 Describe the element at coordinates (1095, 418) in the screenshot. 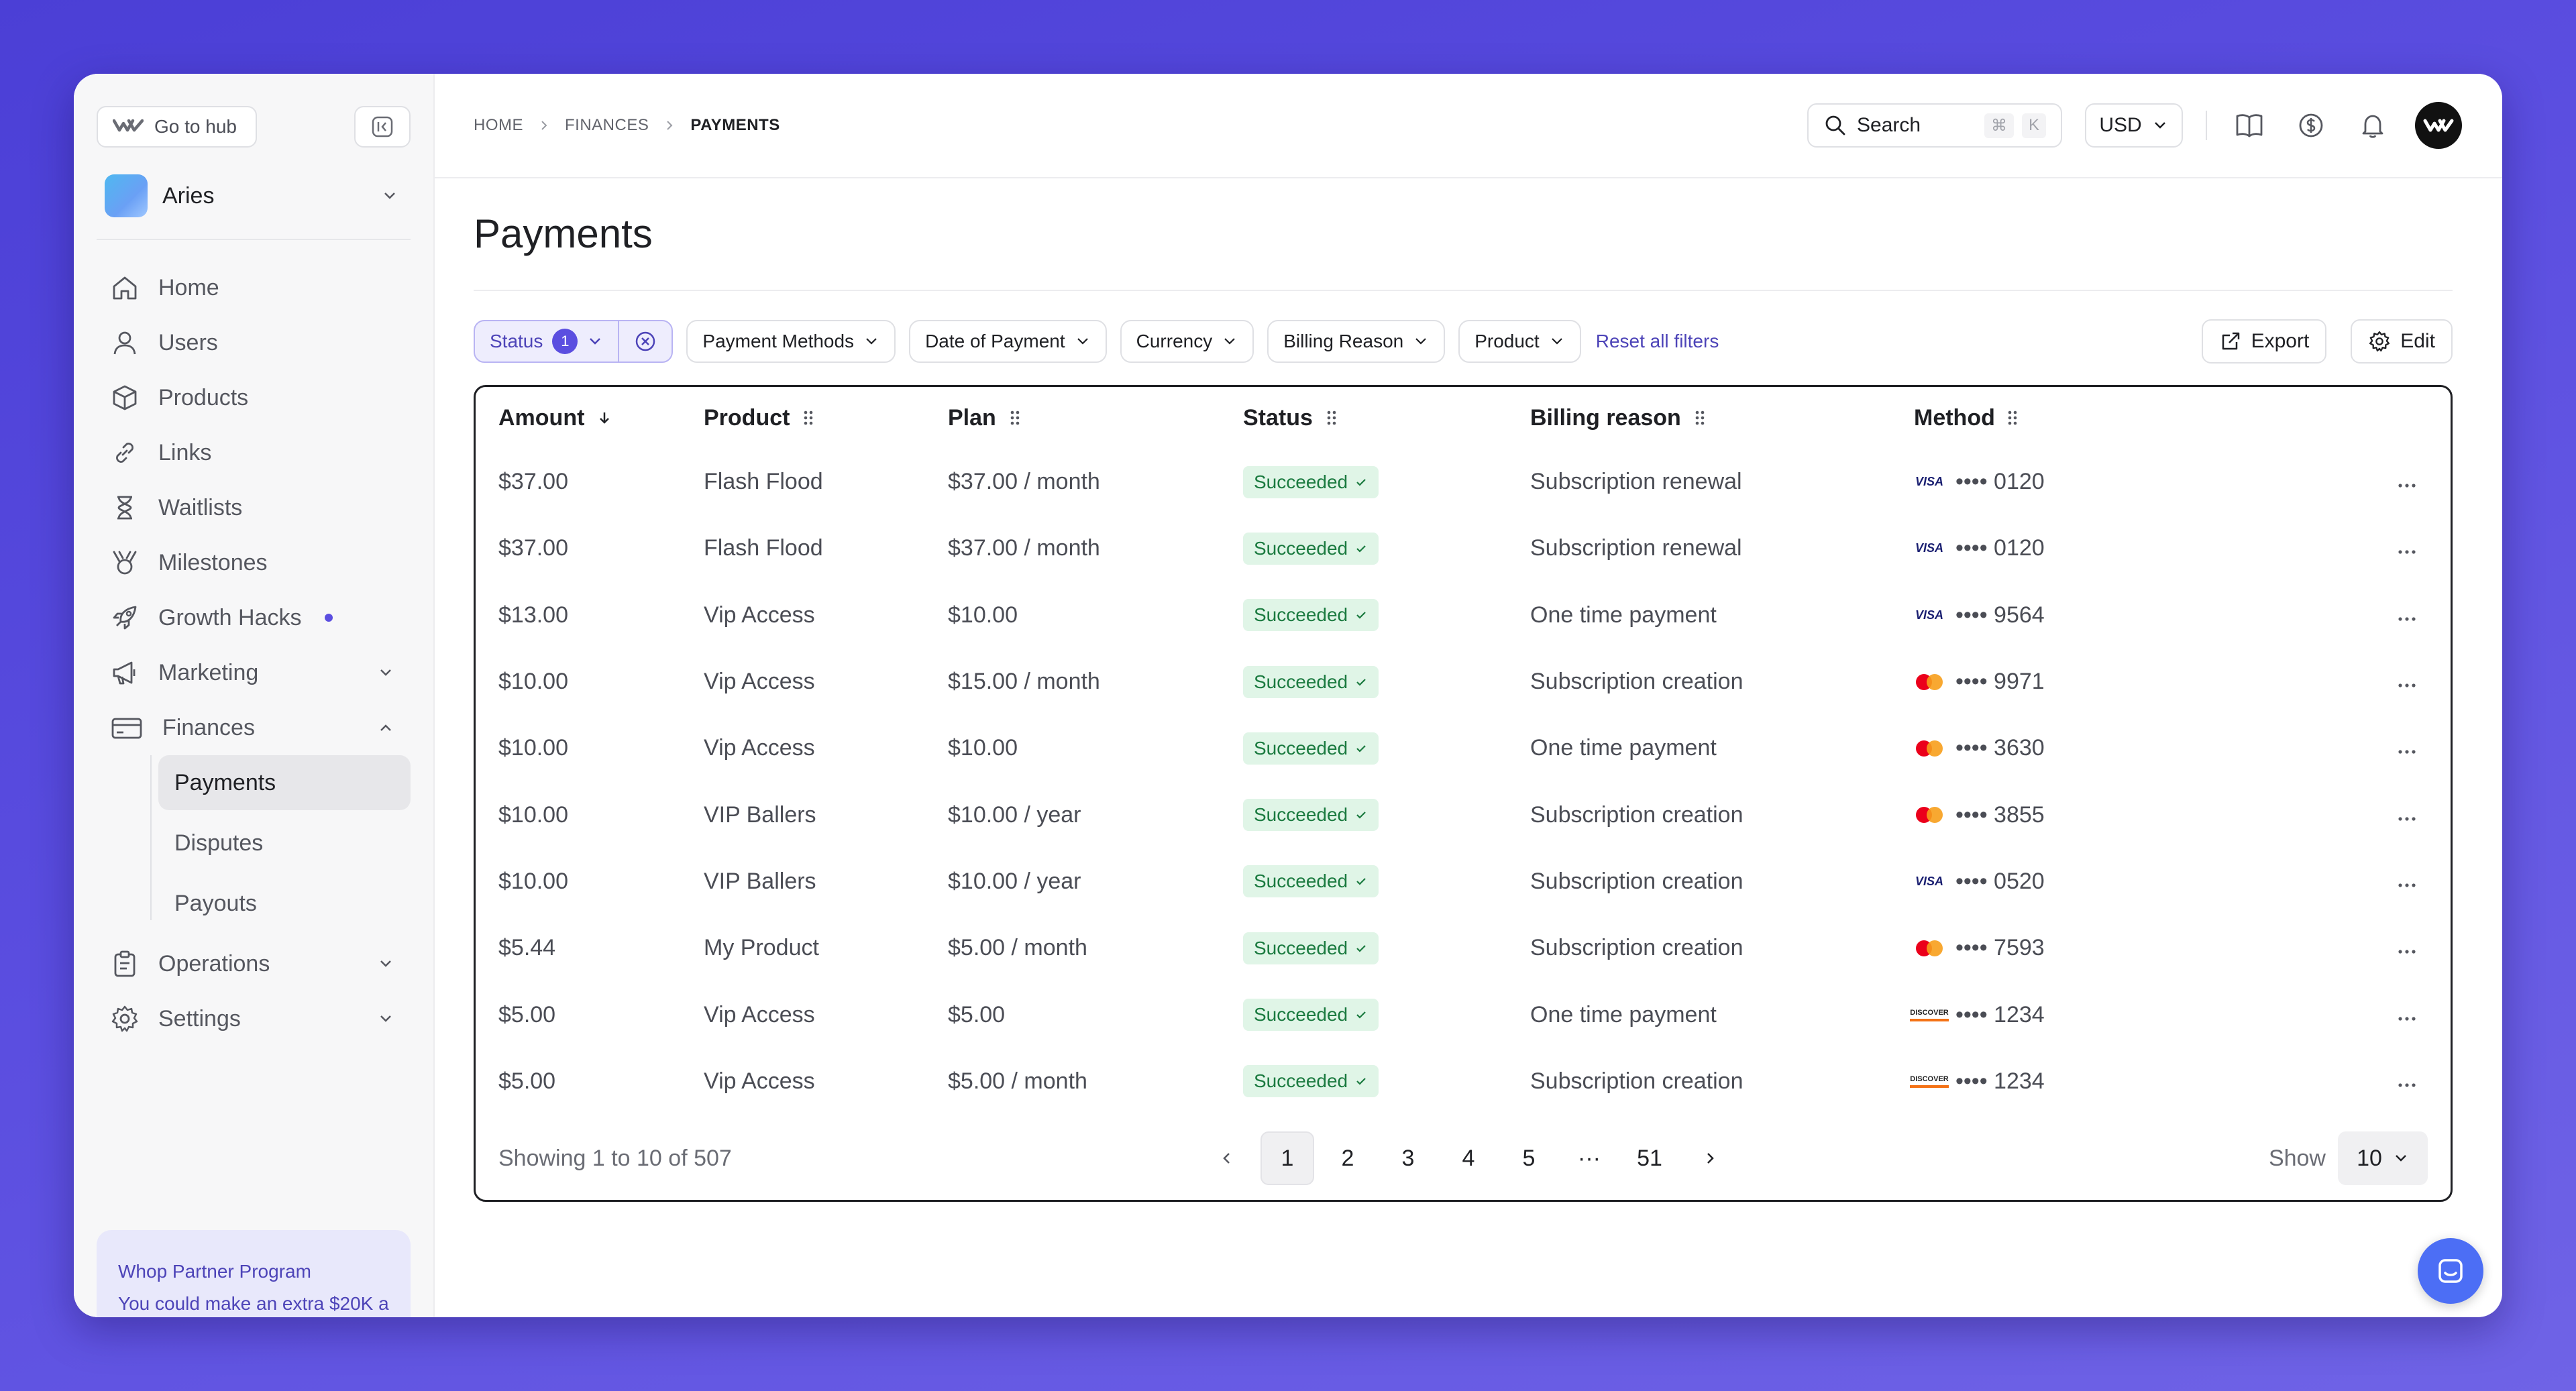

I see `column-header-plan: Plan` at that location.